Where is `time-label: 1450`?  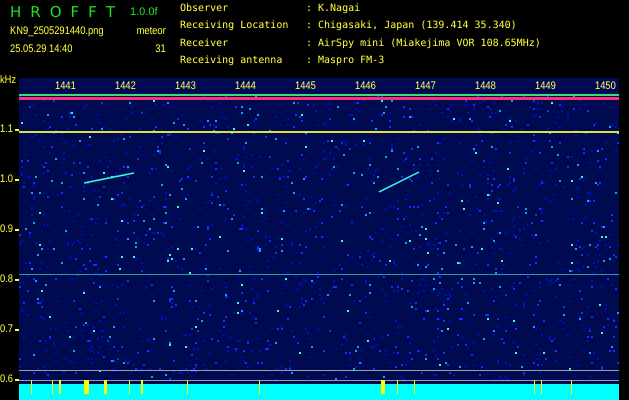 time-label: 1450 is located at coordinates (605, 86).